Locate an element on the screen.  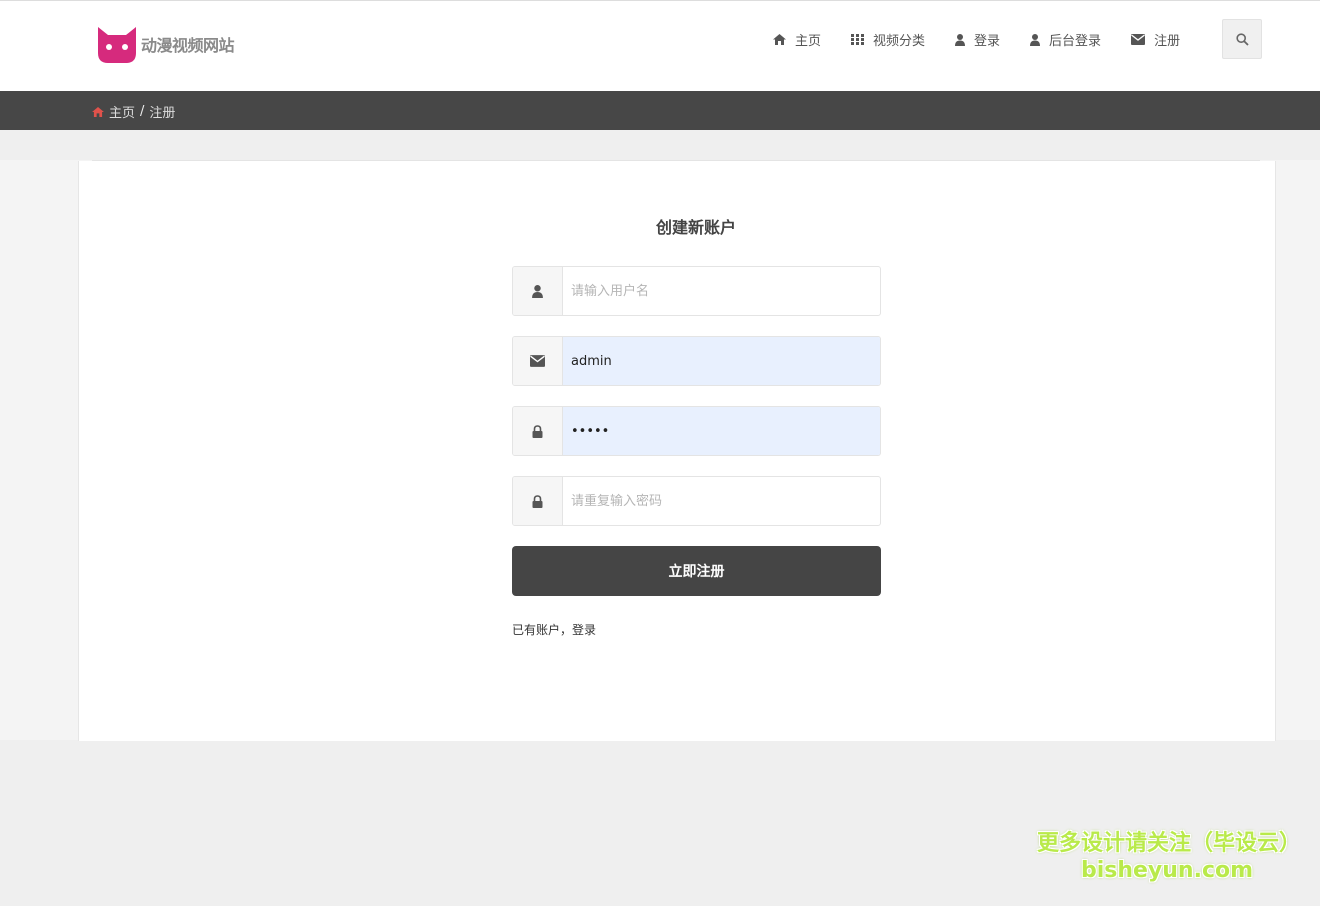
site-name: 动漫视频网站 is located at coordinates (188, 45).